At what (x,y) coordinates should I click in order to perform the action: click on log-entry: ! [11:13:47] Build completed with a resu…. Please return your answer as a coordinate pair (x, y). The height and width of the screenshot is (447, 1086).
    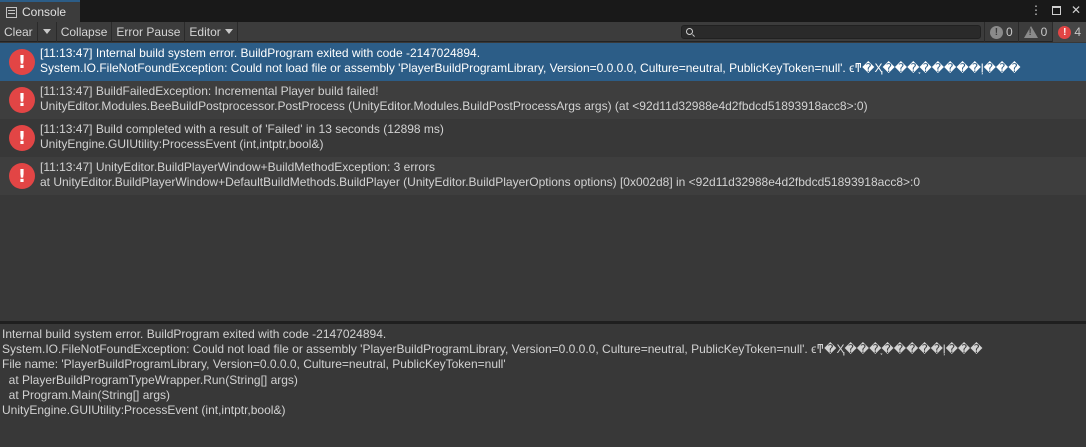
    Looking at the image, I should click on (543, 138).